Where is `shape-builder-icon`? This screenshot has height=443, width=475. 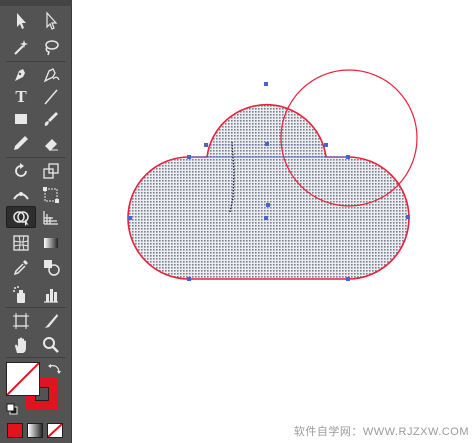 shape-builder-icon is located at coordinates (21, 218).